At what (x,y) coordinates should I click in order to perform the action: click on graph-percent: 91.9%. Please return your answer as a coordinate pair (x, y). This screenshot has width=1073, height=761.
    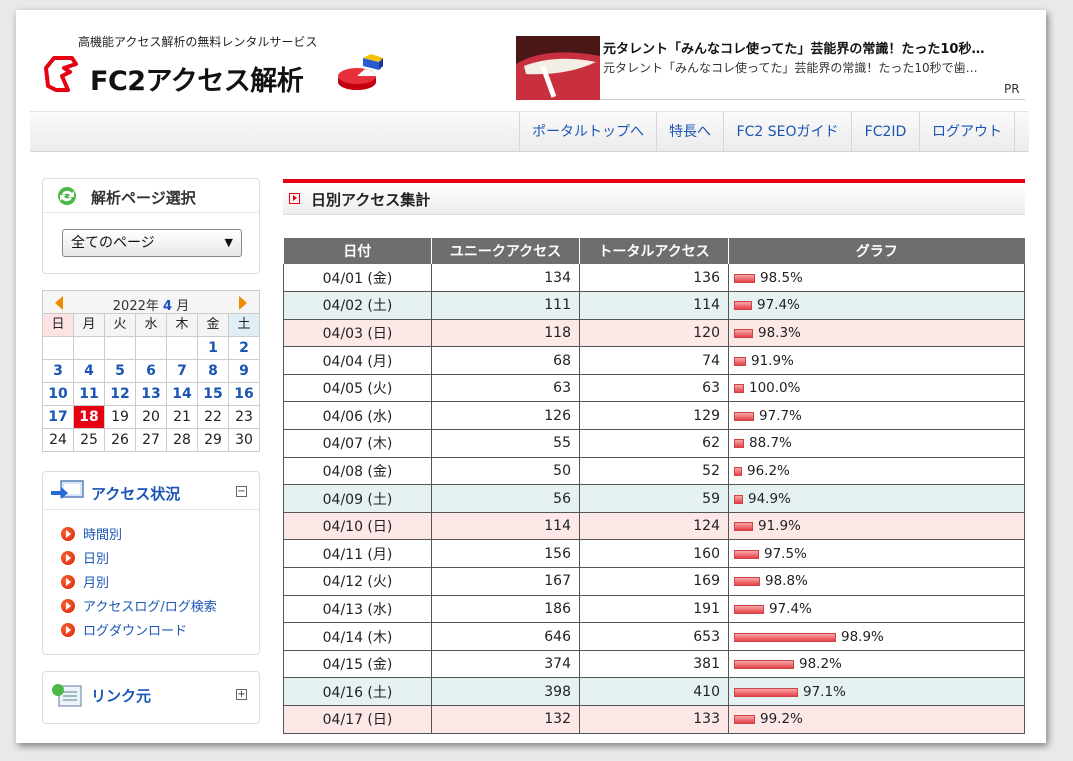
    Looking at the image, I should click on (779, 526).